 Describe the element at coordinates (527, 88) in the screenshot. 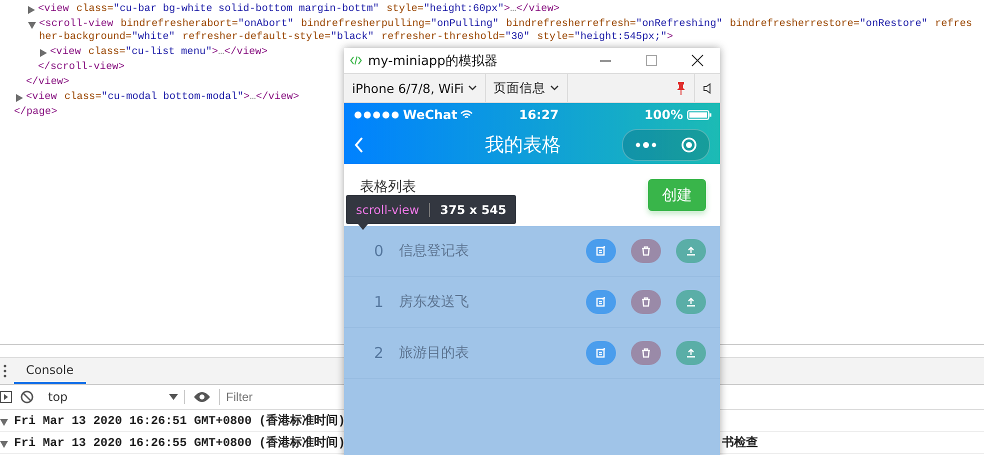

I see `page-info-select: 页面信息` at that location.